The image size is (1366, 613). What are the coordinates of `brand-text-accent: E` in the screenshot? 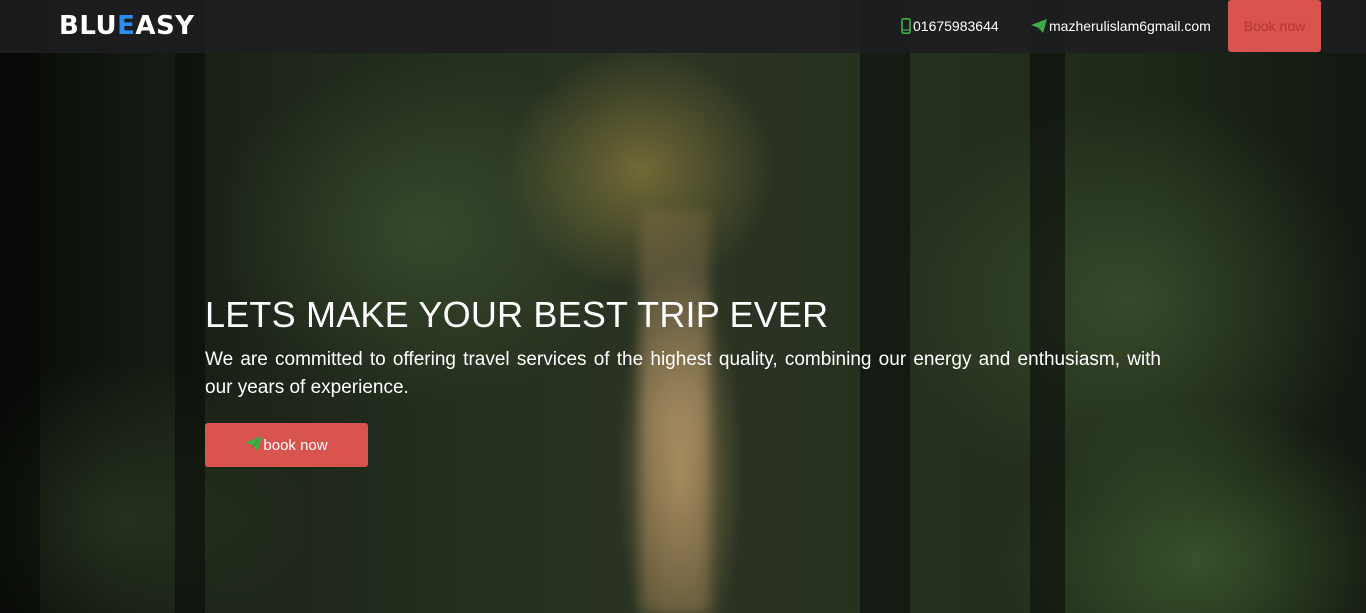 It's located at (126, 26).